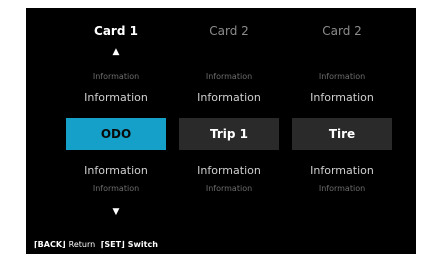 The image size is (429, 254). I want to click on trip-1-tile: Trip 1, so click(229, 134).